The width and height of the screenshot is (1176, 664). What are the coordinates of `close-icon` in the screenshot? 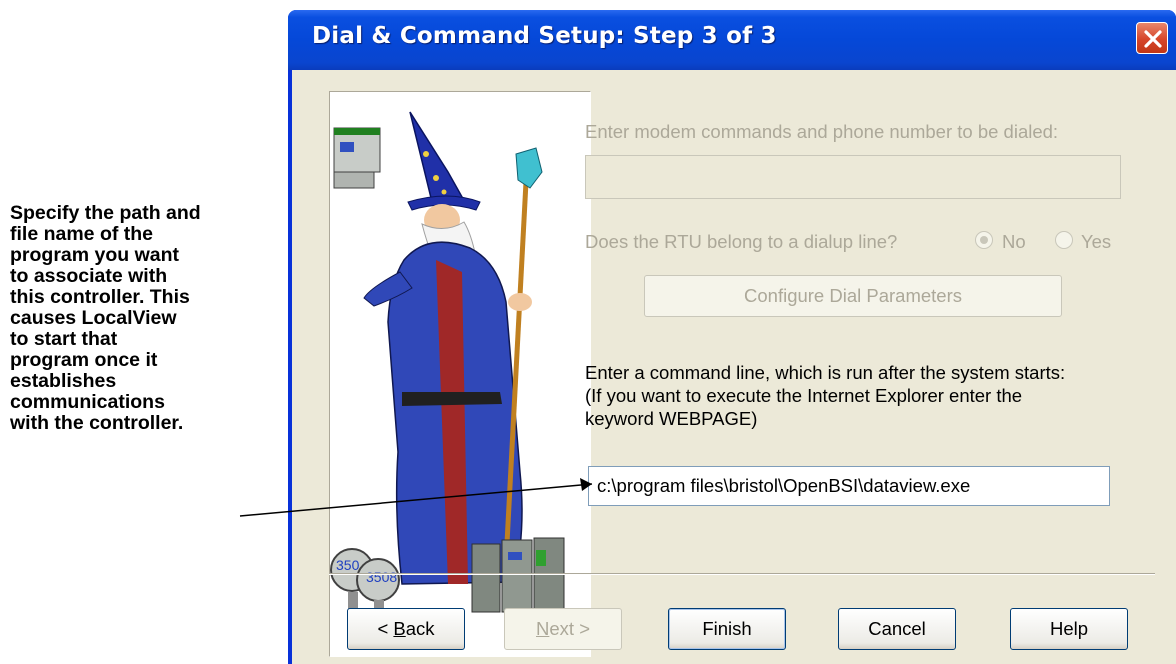 It's located at (1153, 39).